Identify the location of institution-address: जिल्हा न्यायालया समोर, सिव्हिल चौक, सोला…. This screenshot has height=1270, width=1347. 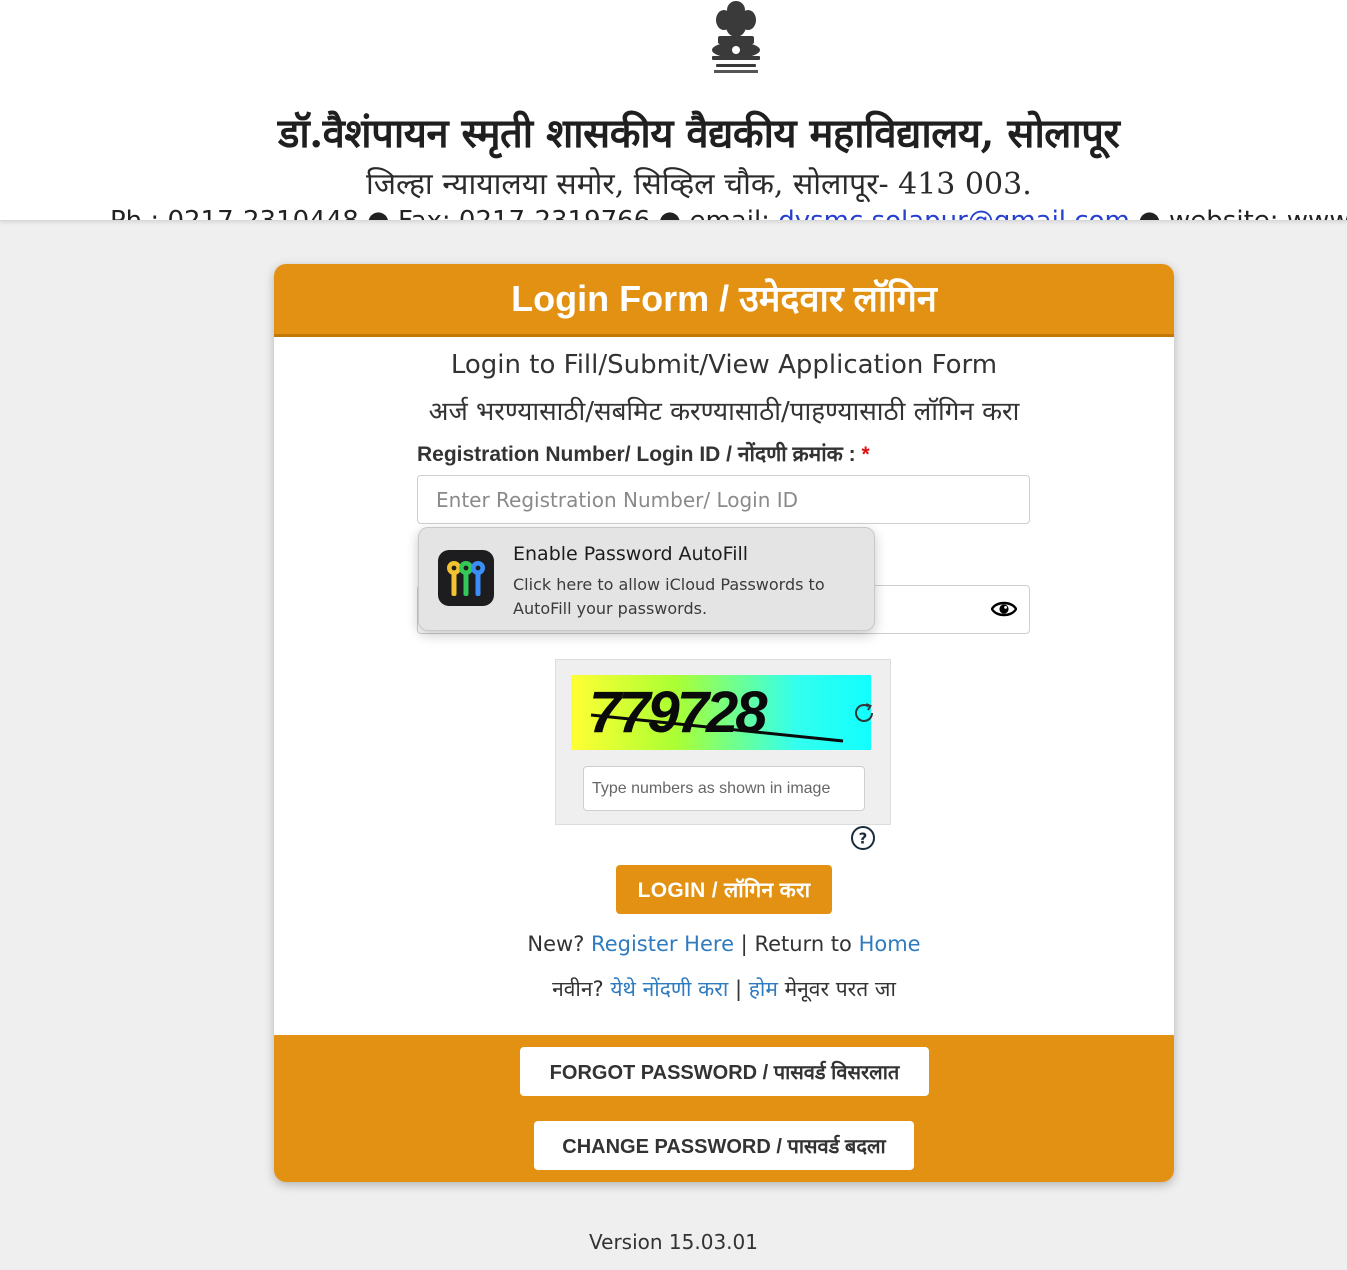
(699, 184).